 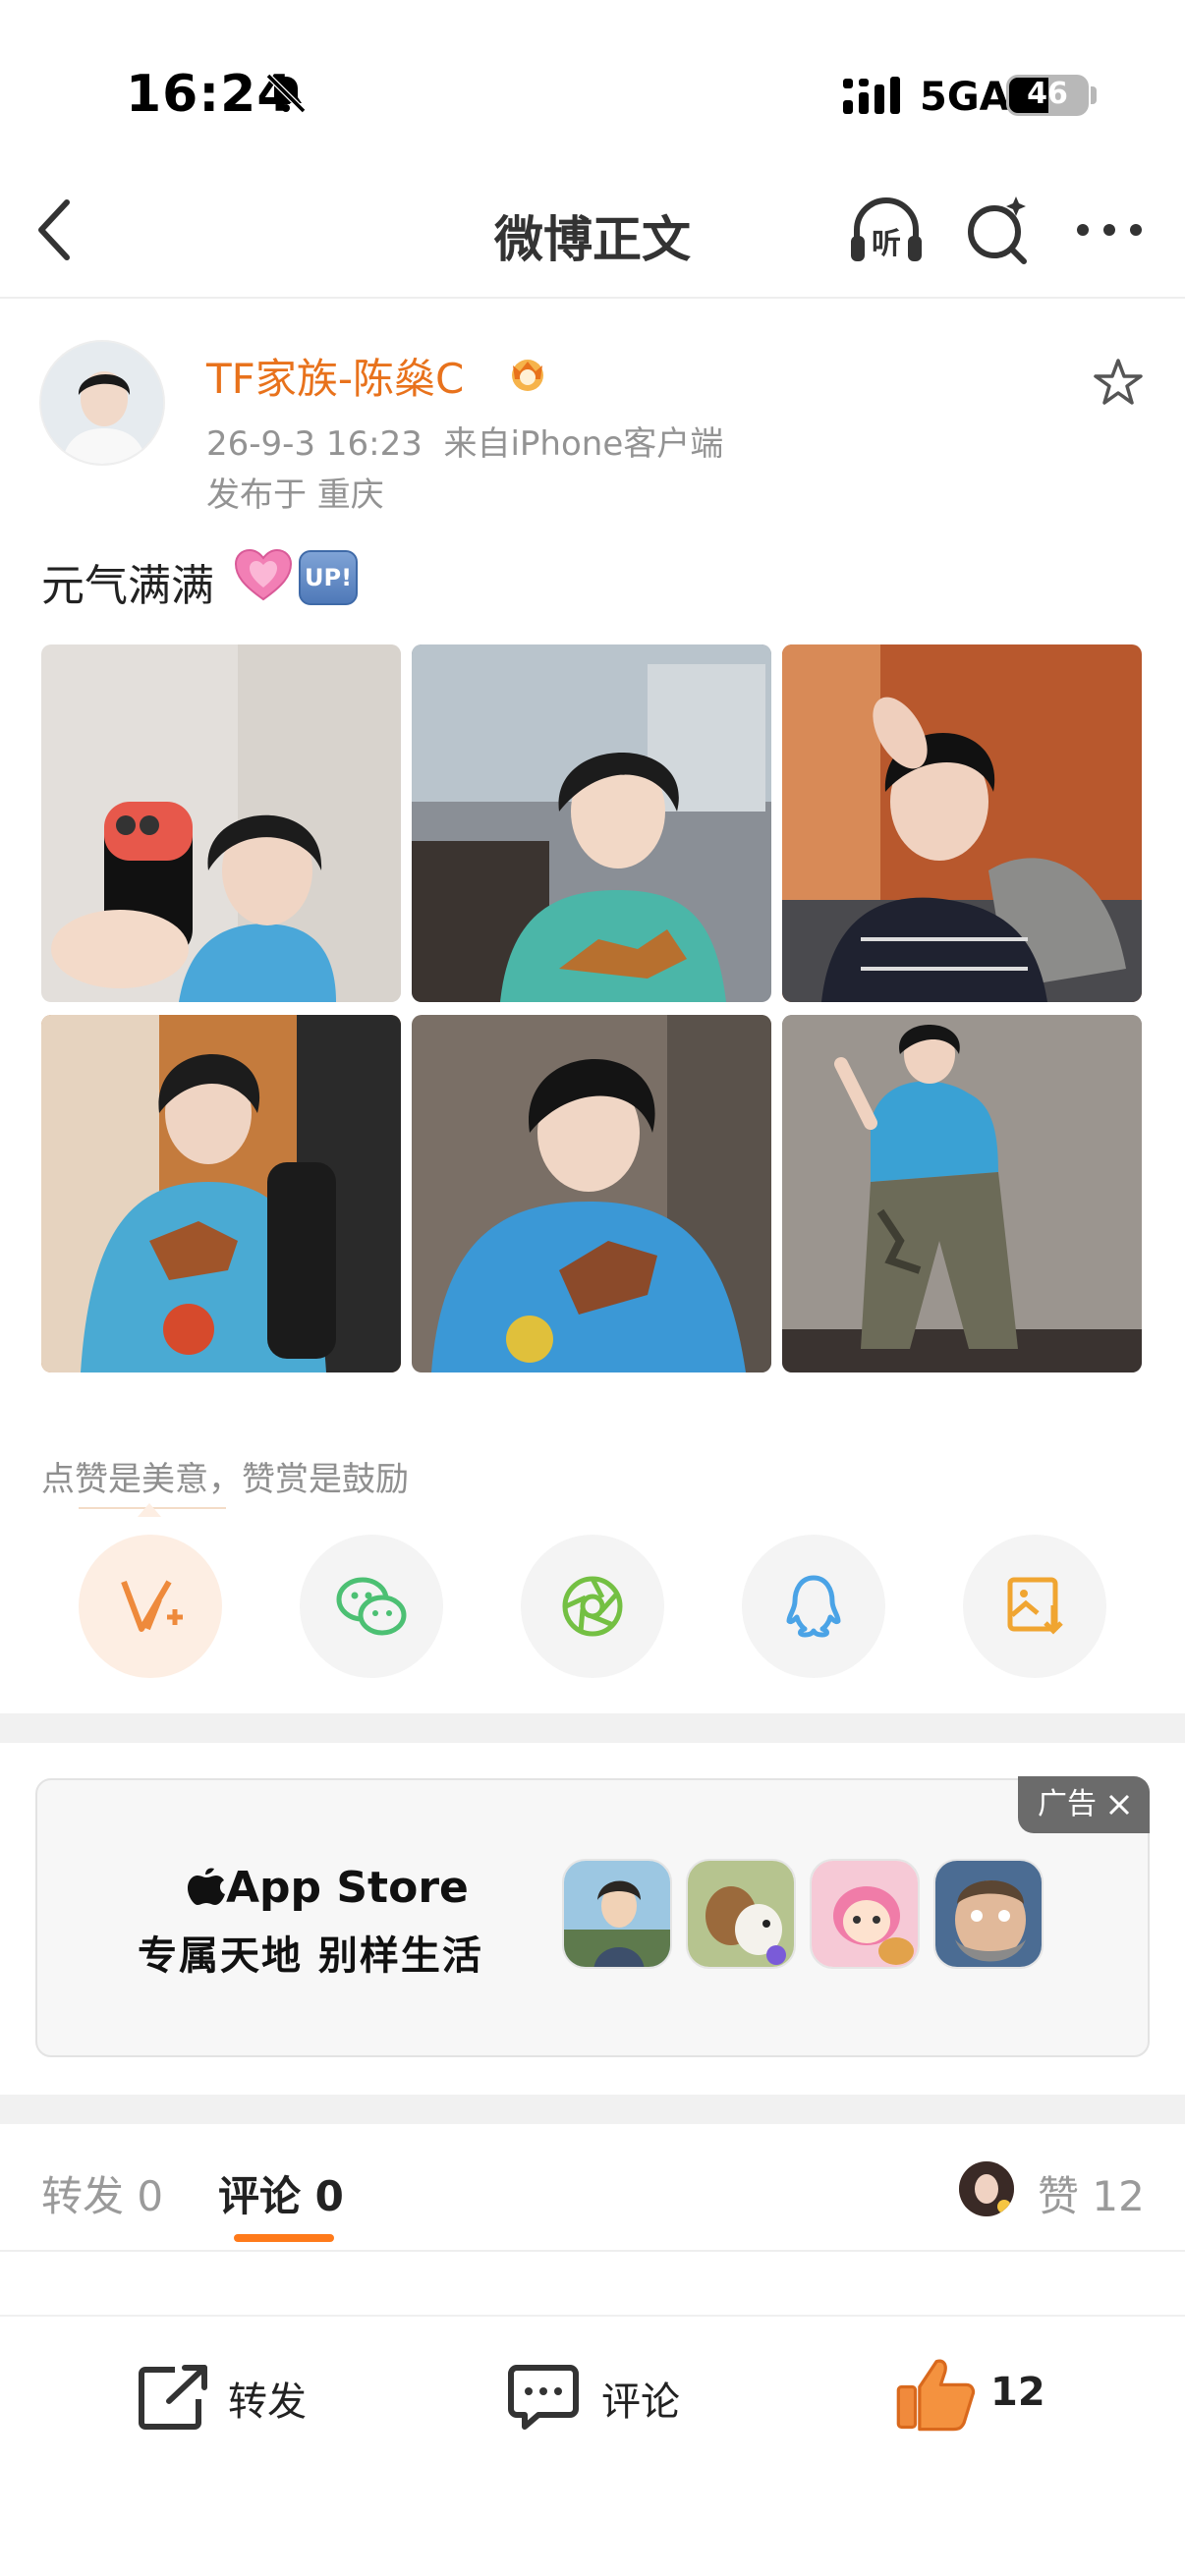 I want to click on battery-icon: 46, so click(x=1048, y=95).